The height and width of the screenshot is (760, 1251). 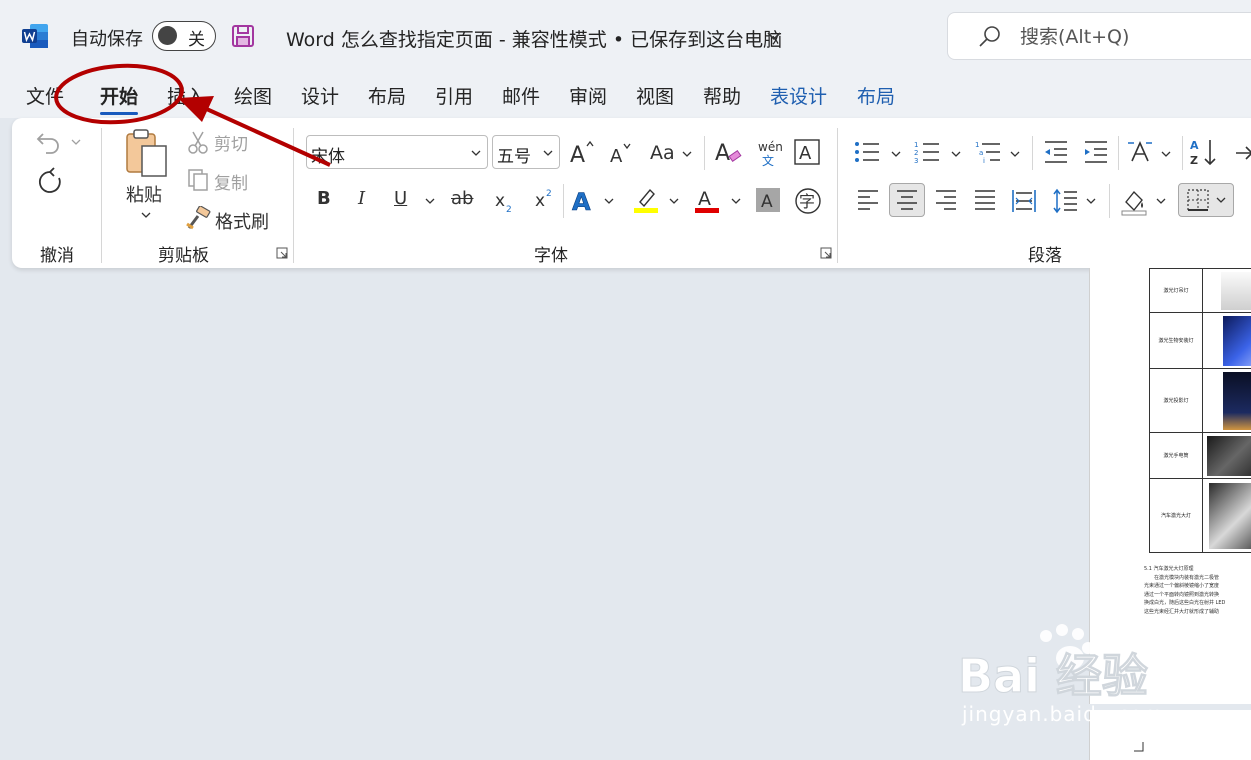 I want to click on multilevel-list-icon: 1ai, so click(x=988, y=152).